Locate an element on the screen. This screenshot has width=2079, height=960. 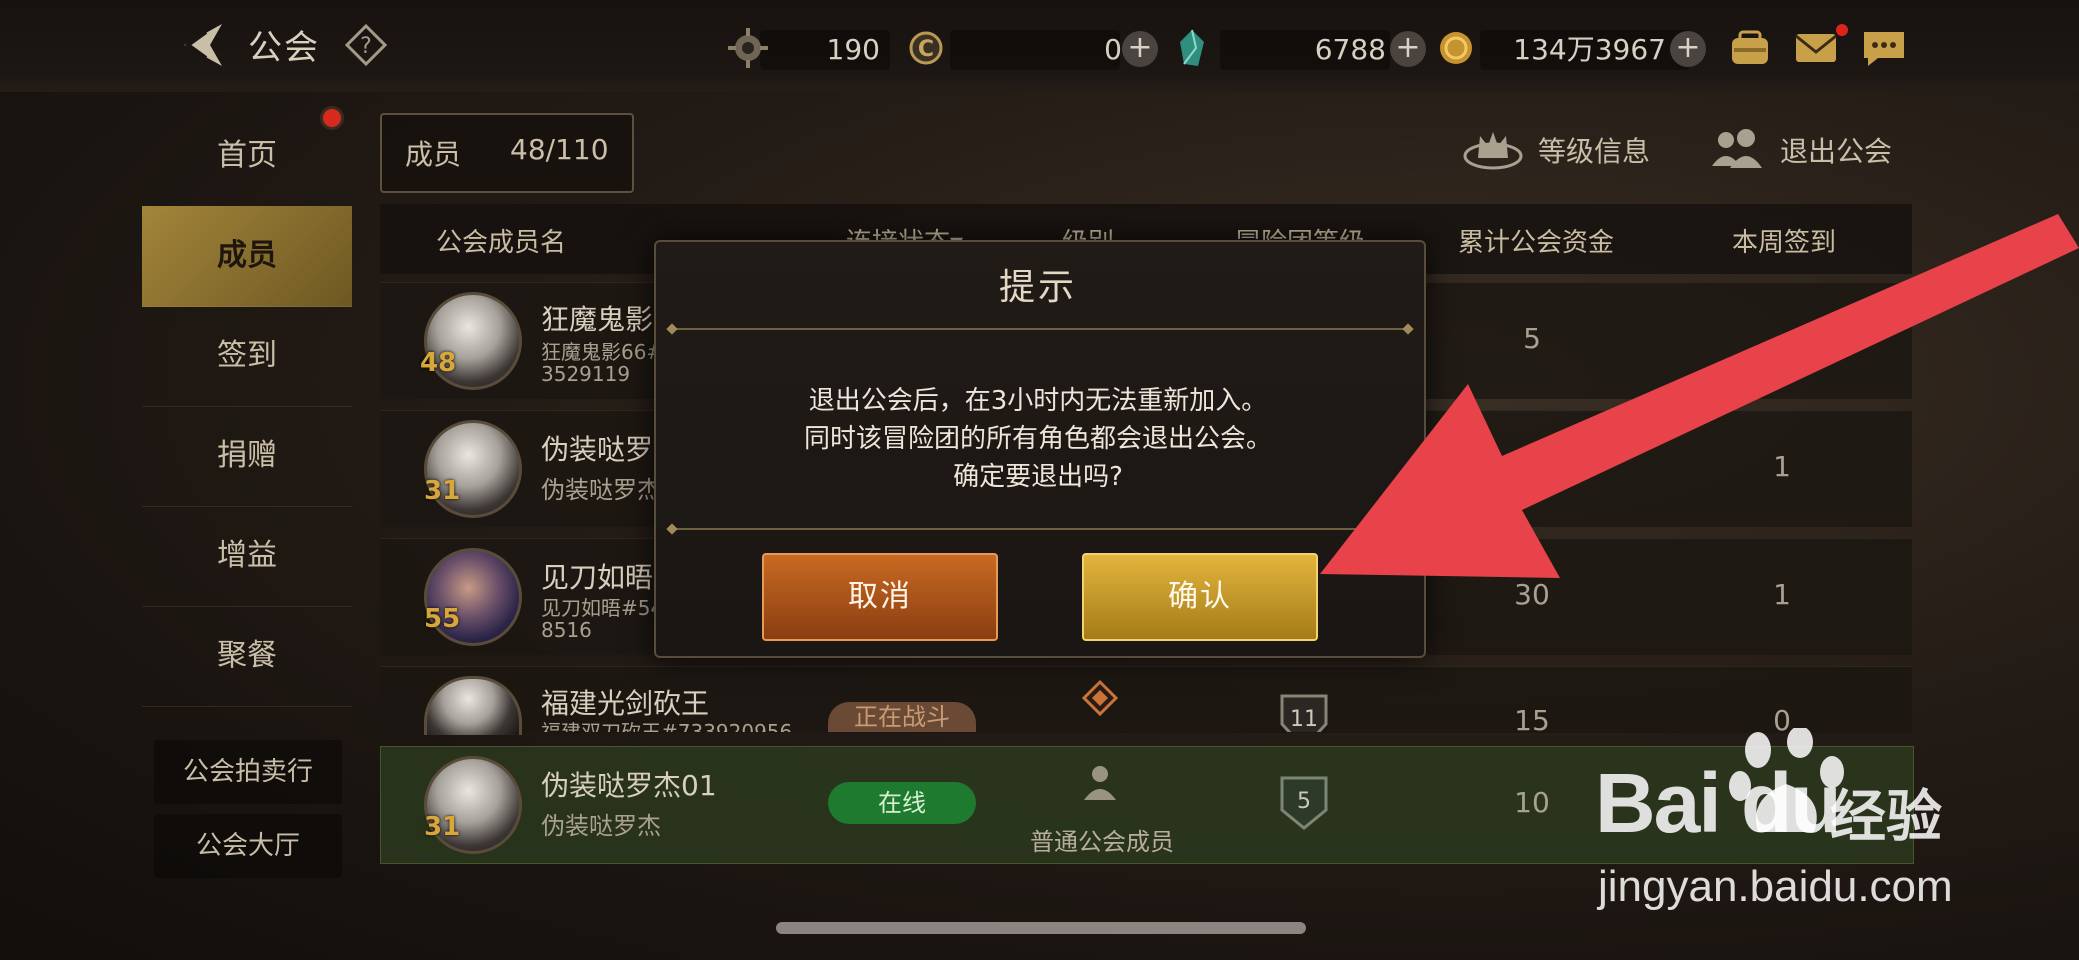
col-name: 公会成员名 is located at coordinates (501, 243).